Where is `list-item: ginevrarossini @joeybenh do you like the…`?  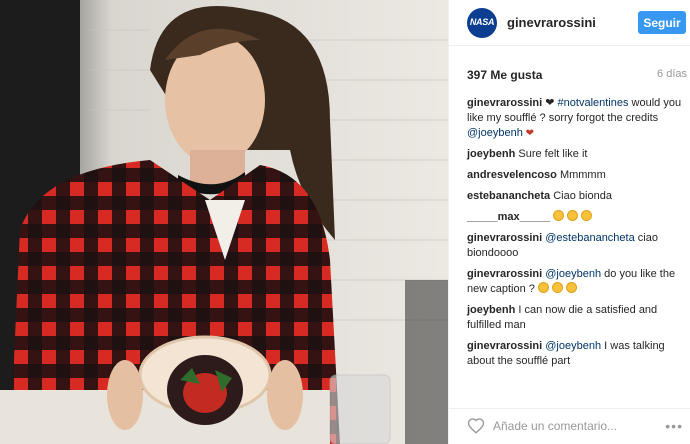 list-item: ginevrarossini @joeybenh do you like the… is located at coordinates (576, 282).